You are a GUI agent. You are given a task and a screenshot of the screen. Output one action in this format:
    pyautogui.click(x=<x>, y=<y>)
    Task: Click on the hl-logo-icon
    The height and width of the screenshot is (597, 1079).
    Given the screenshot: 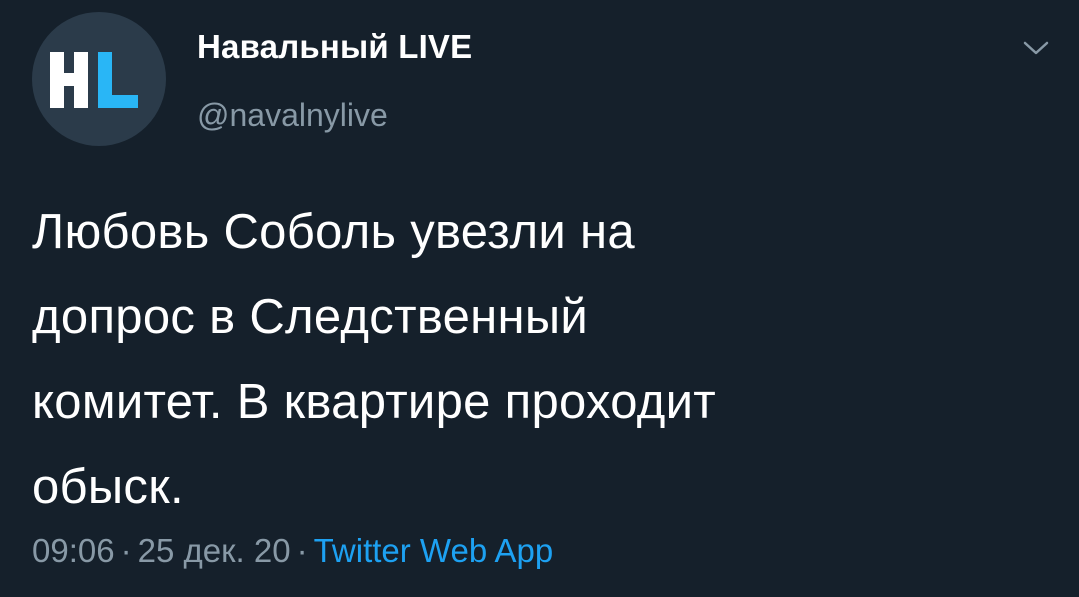 What is the action you would take?
    pyautogui.click(x=94, y=80)
    